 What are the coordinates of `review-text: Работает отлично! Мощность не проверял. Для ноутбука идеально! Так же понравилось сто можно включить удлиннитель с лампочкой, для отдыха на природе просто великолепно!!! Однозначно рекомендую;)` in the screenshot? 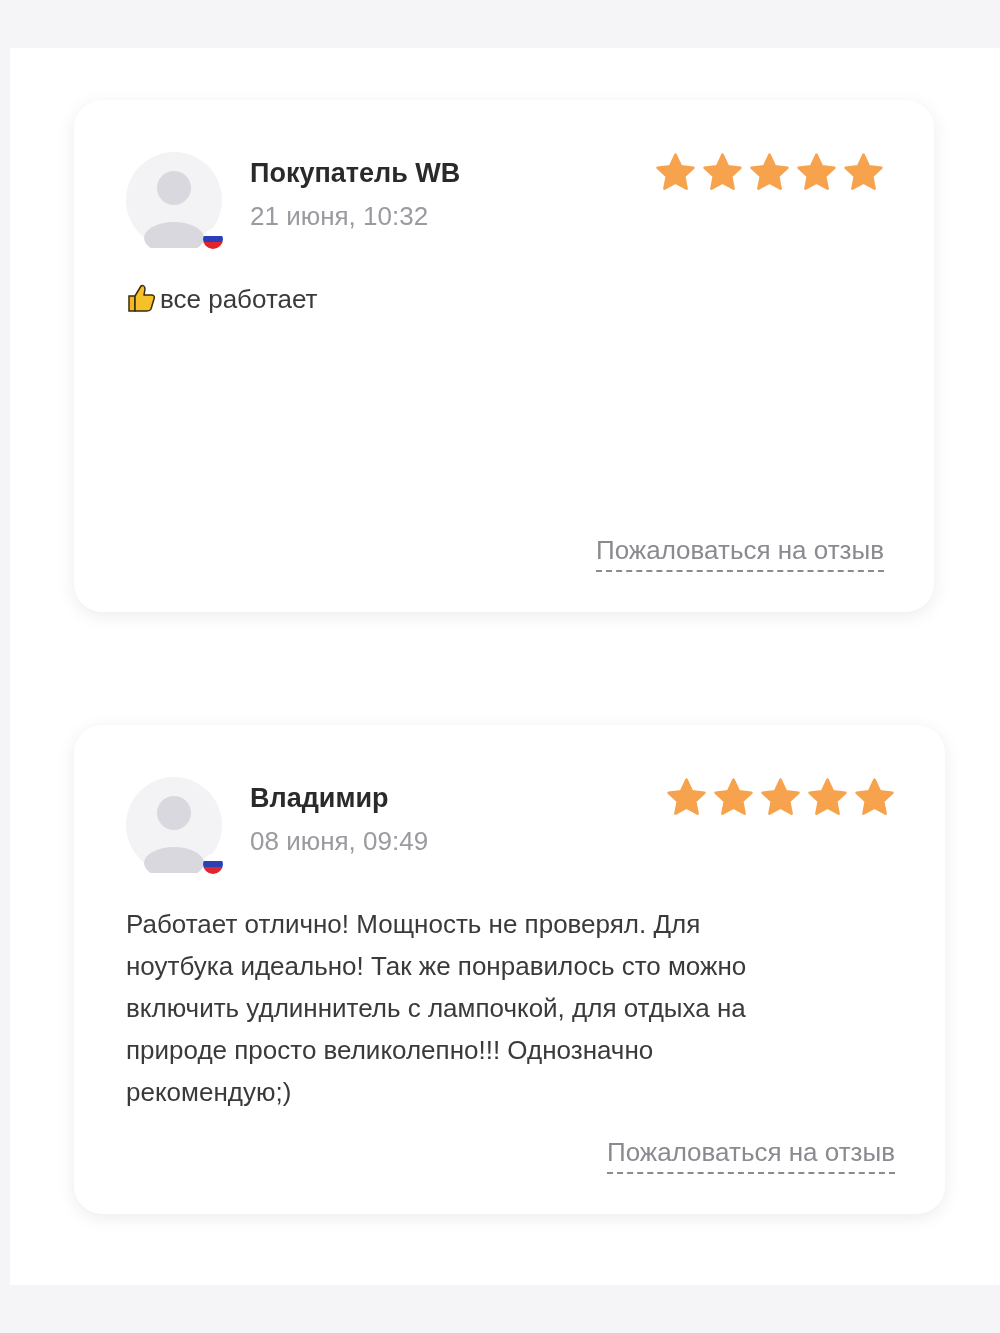 It's located at (437, 1008).